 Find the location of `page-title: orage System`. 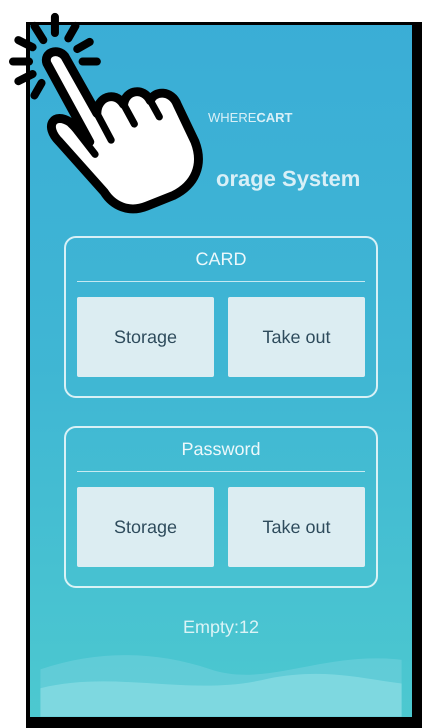

page-title: orage System is located at coordinates (288, 178).